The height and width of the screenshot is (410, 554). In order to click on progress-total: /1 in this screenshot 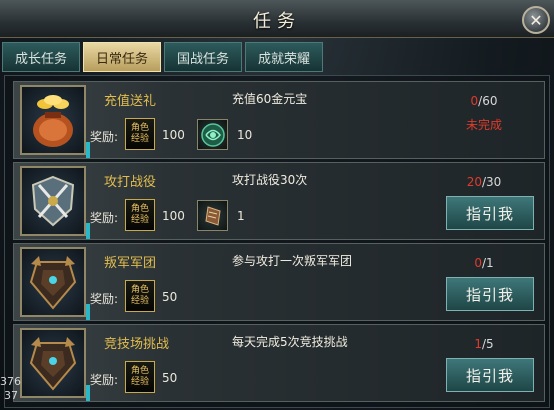, I will do `click(487, 263)`.